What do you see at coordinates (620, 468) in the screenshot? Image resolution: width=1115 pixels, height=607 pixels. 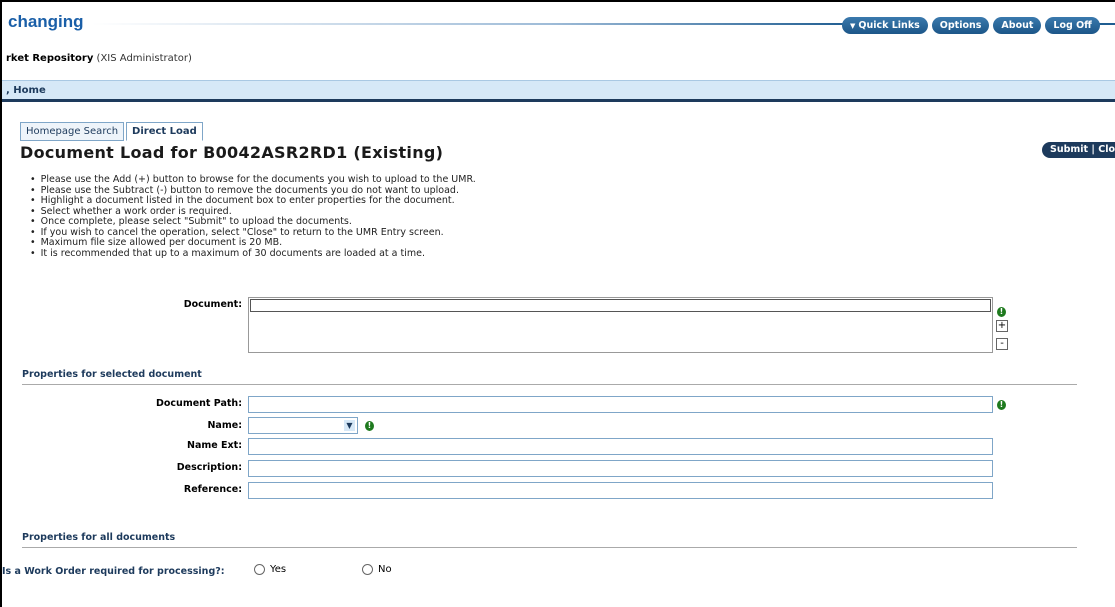 I see `description-field` at bounding box center [620, 468].